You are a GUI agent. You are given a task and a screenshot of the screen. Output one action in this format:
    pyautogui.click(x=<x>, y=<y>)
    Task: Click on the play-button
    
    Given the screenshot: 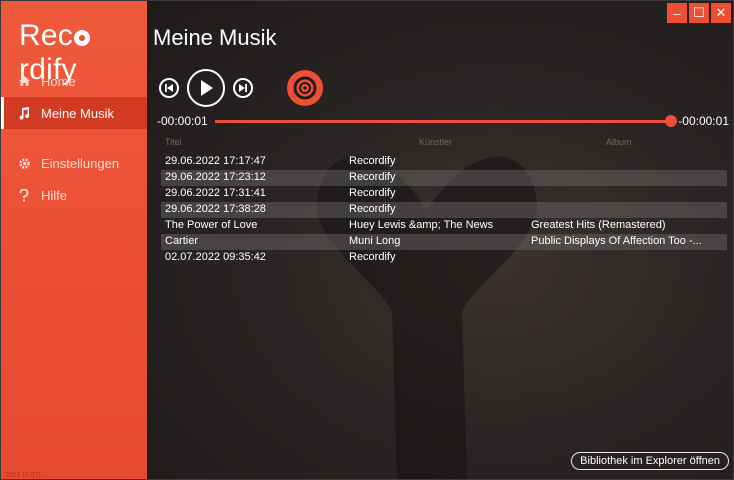 What is the action you would take?
    pyautogui.click(x=206, y=88)
    